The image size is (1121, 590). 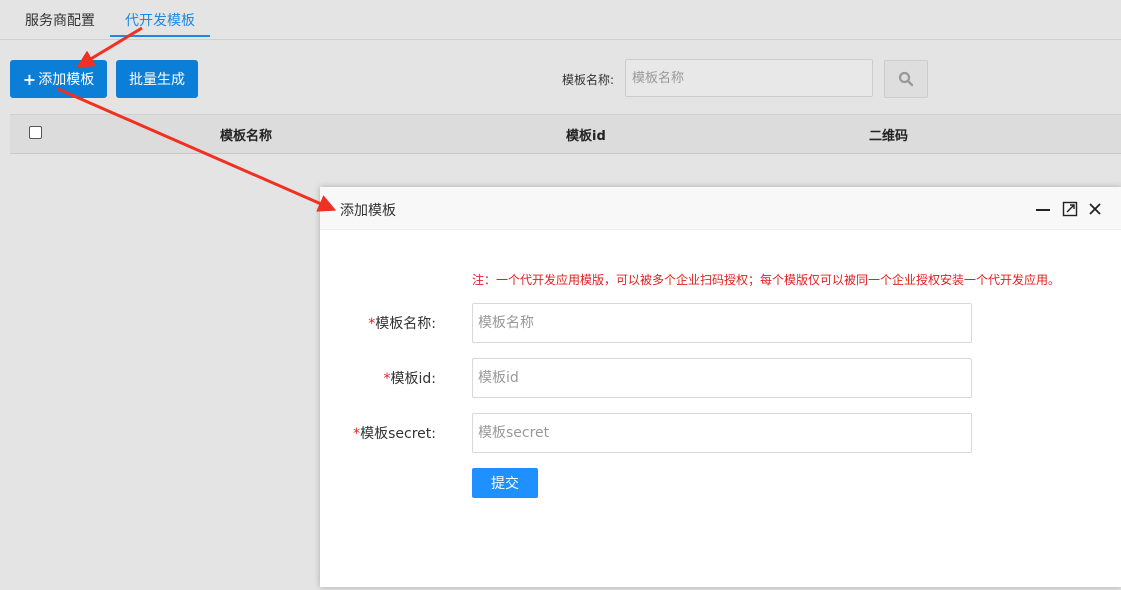 What do you see at coordinates (1095, 209) in the screenshot?
I see `close-icon` at bounding box center [1095, 209].